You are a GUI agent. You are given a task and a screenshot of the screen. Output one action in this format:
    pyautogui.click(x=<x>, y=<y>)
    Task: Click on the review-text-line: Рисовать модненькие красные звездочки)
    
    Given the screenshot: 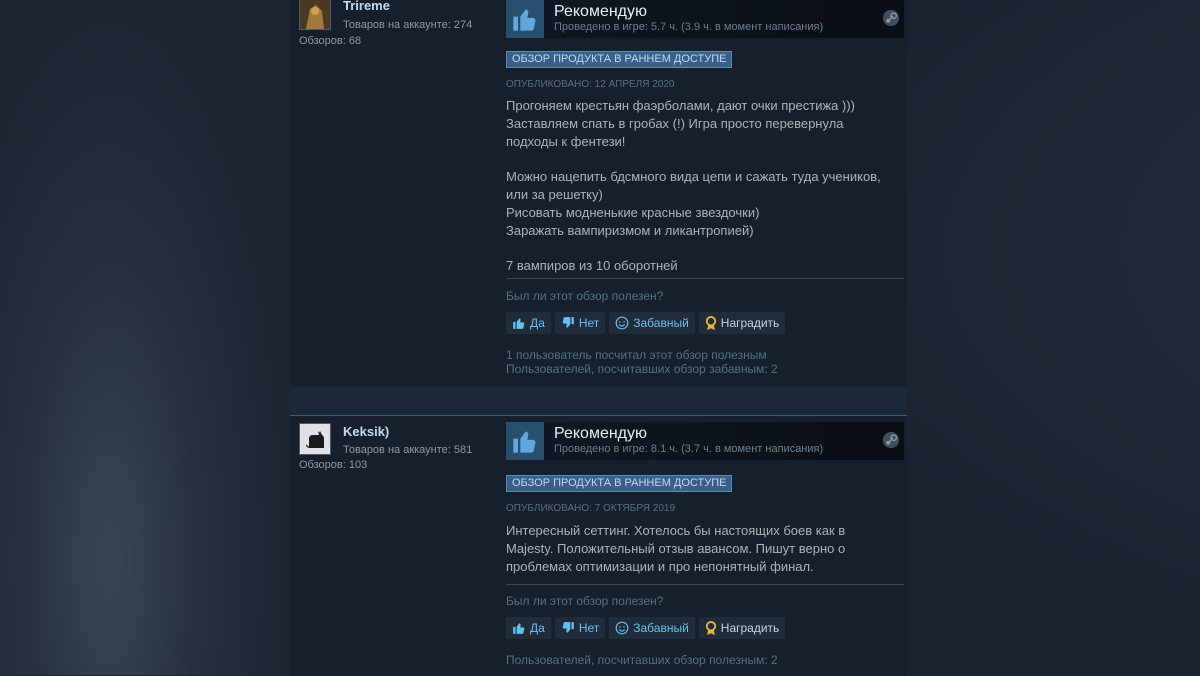 What is the action you would take?
    pyautogui.click(x=633, y=212)
    